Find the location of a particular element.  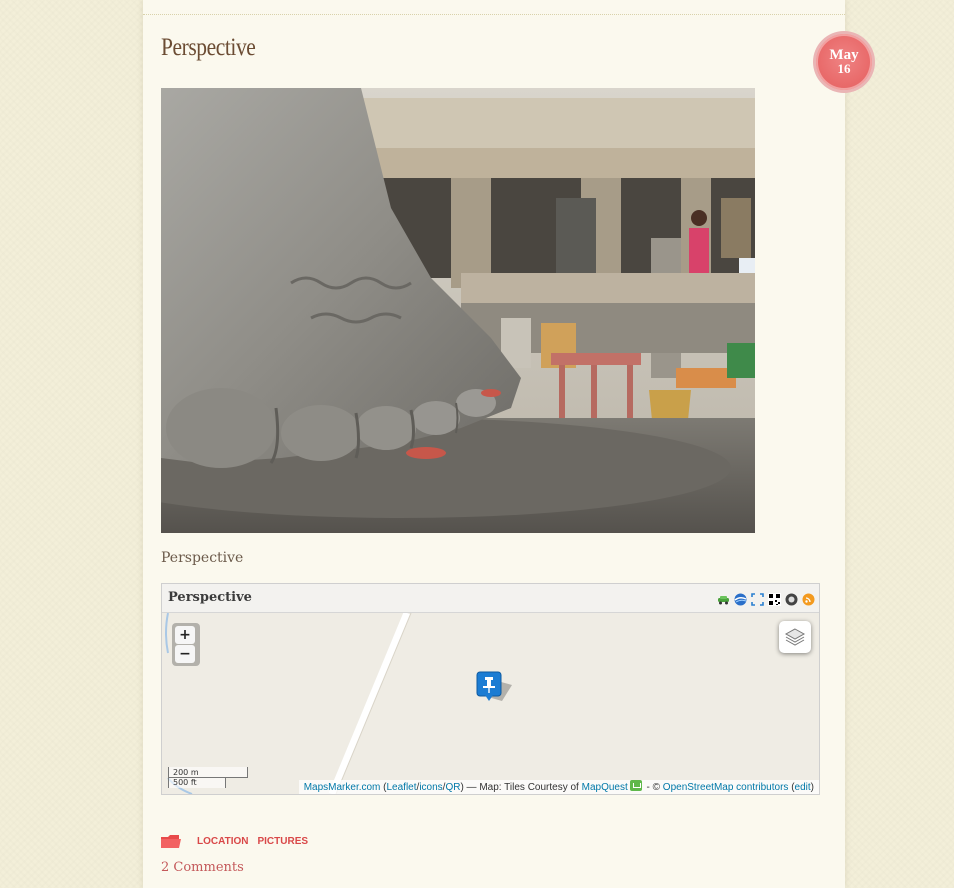

leaflet-link: Leaflet is located at coordinates (402, 787).